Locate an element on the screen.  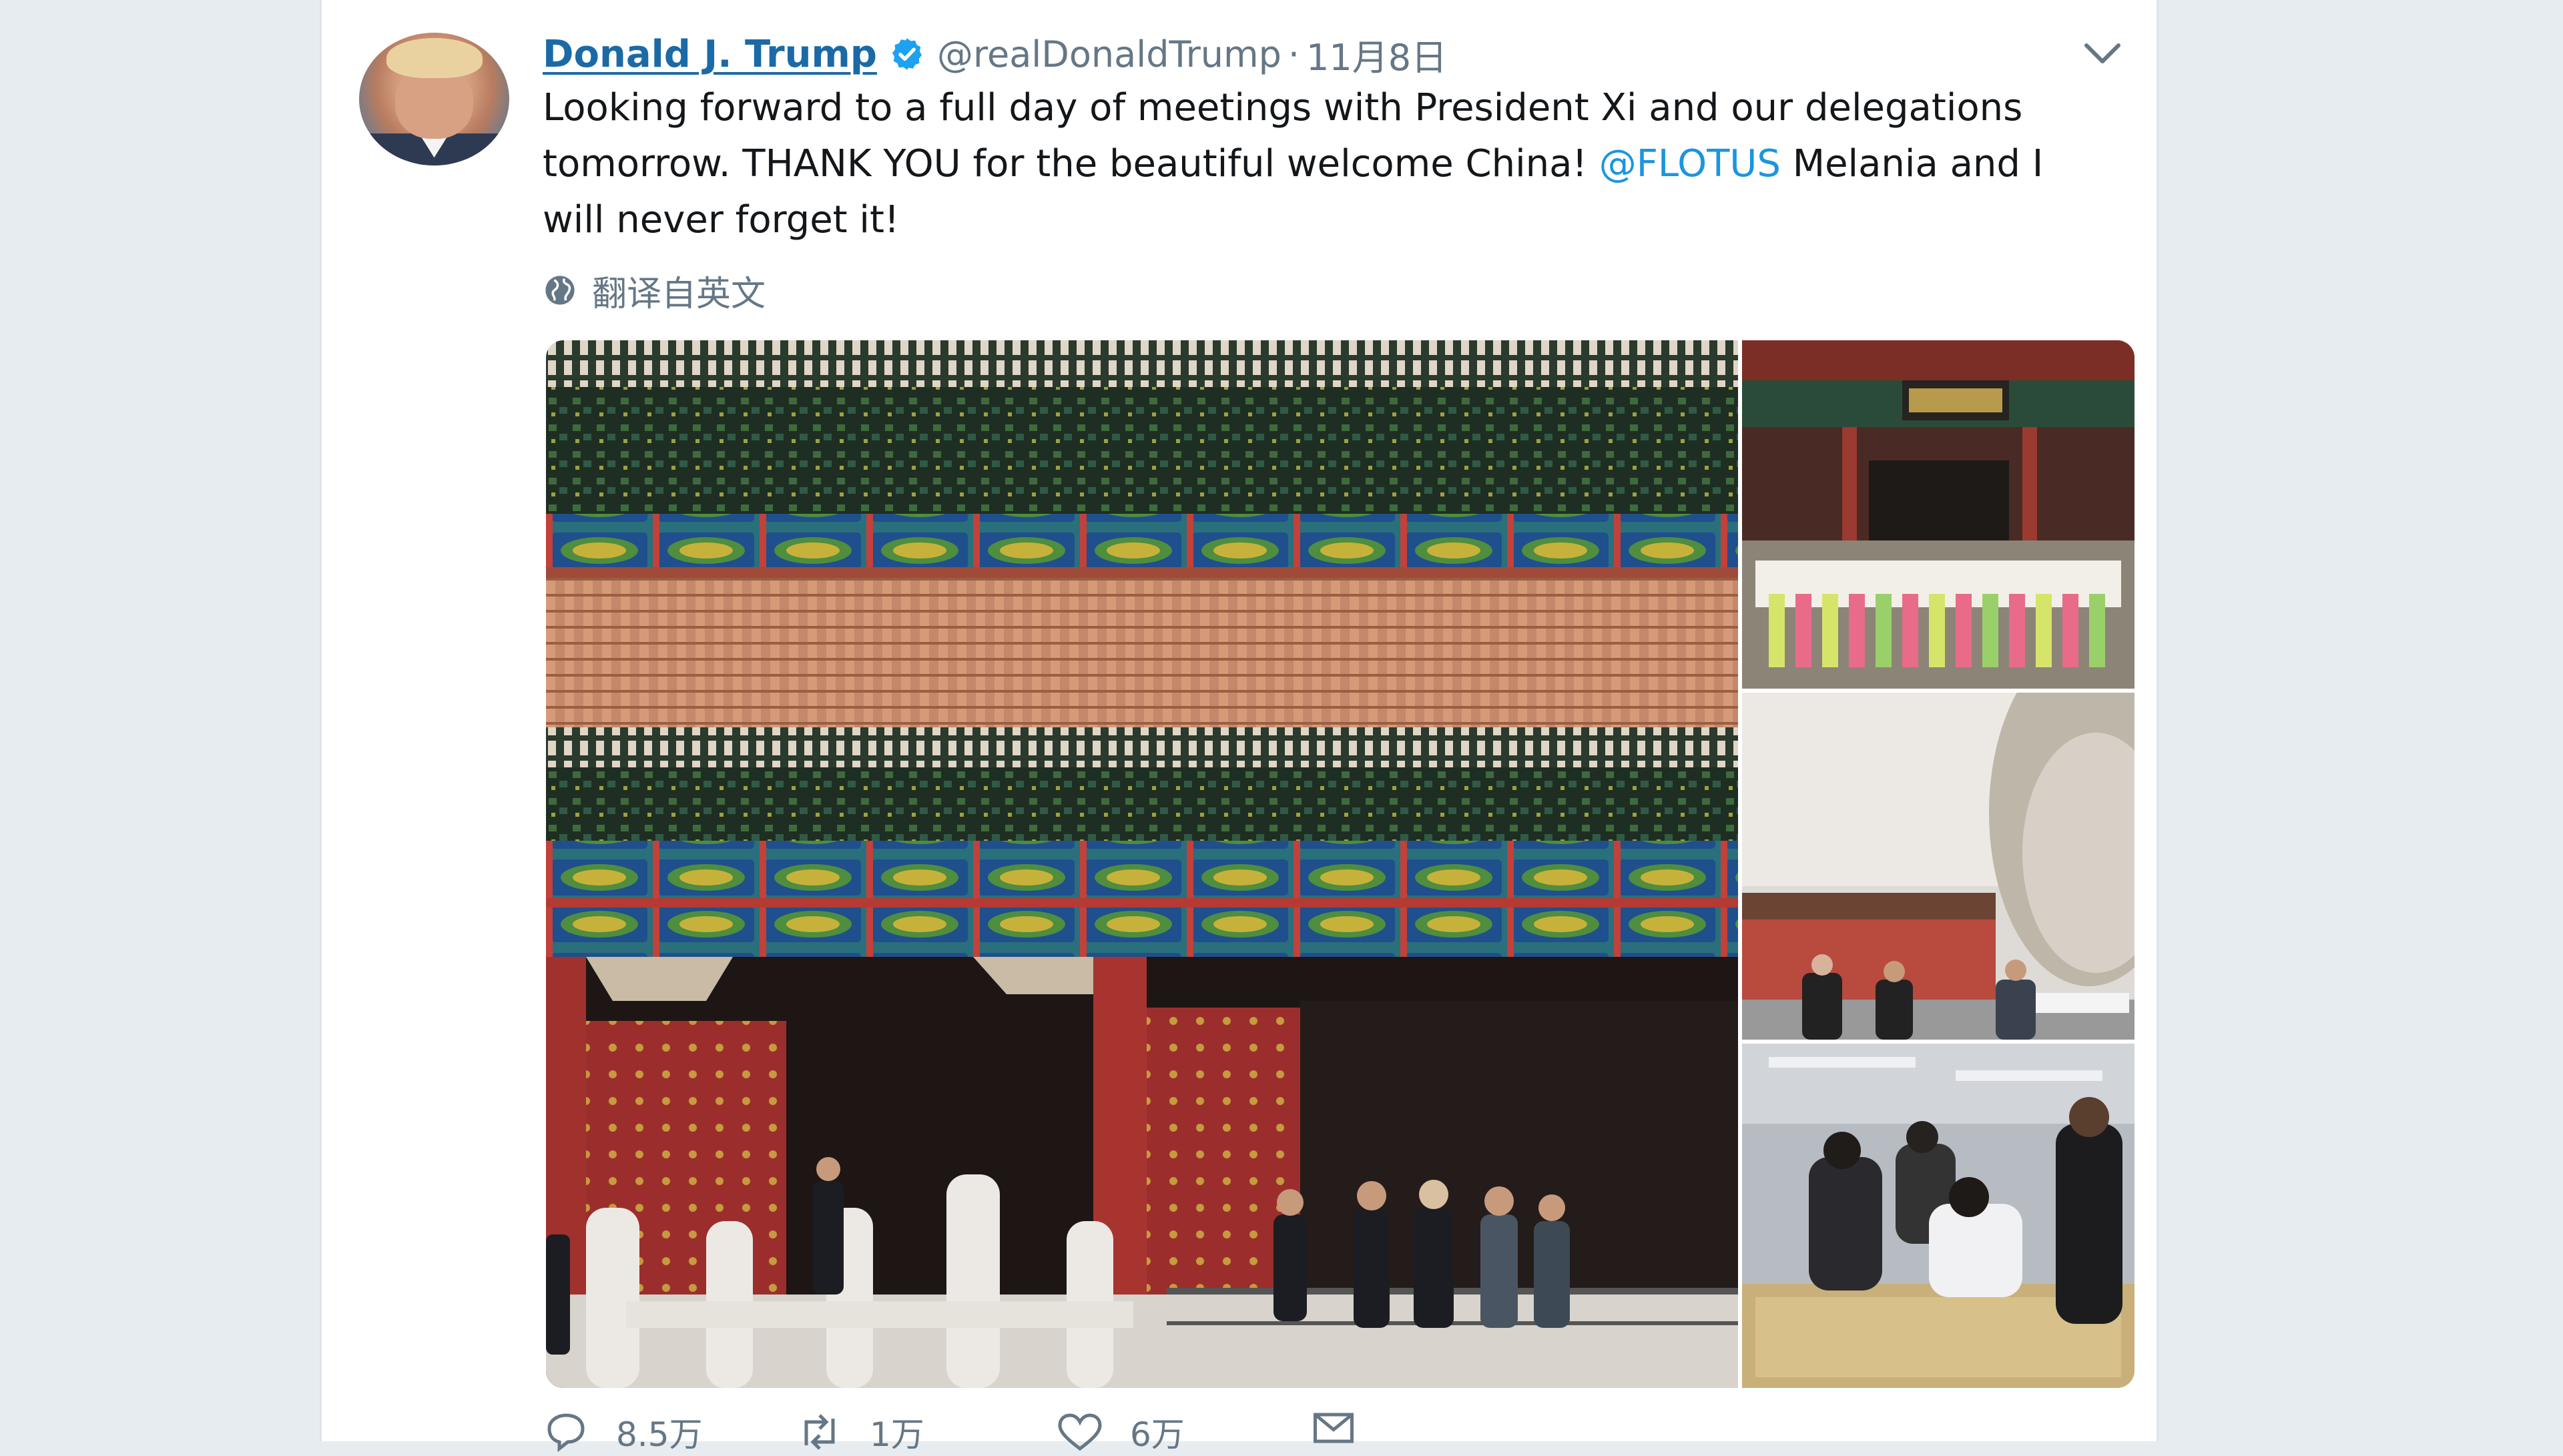
reply-button: 8.5万 is located at coordinates (623, 1432).